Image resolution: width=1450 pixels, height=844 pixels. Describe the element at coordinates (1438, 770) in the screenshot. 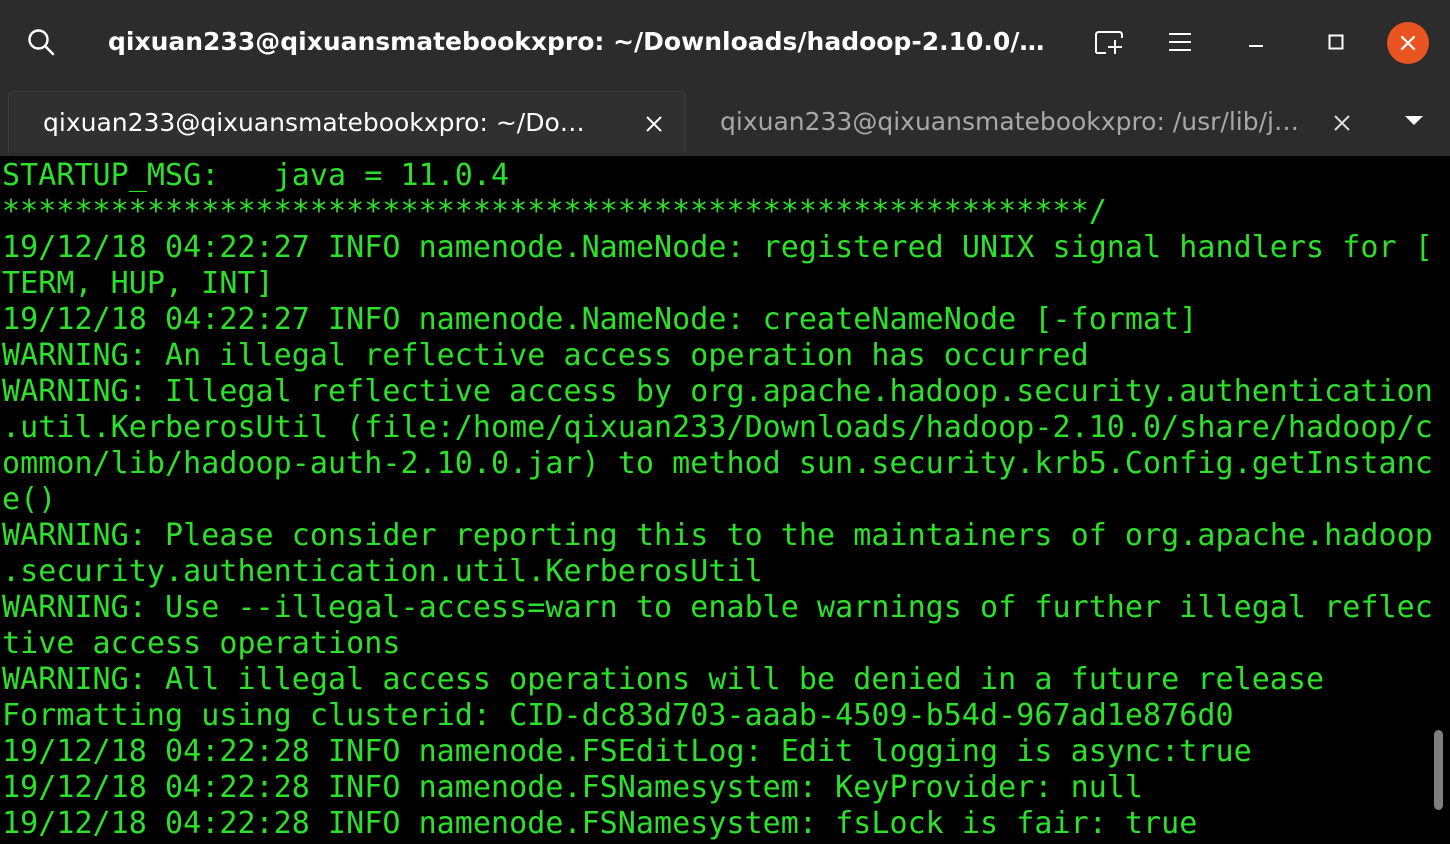

I see `scrollbar-thumb` at that location.